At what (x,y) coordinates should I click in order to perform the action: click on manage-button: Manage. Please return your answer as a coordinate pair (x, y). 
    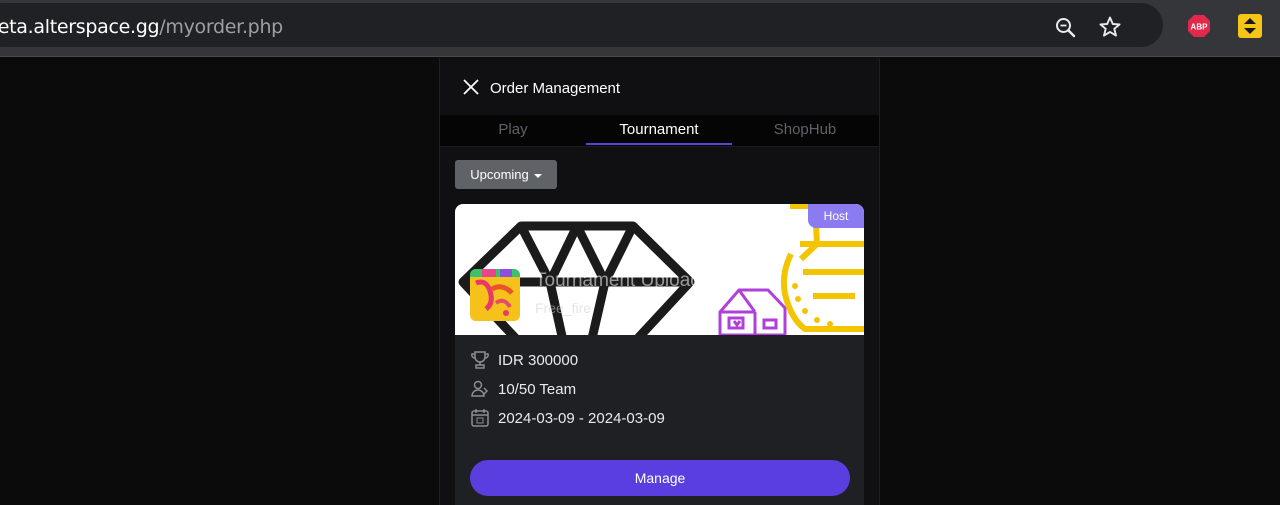
    Looking at the image, I should click on (660, 478).